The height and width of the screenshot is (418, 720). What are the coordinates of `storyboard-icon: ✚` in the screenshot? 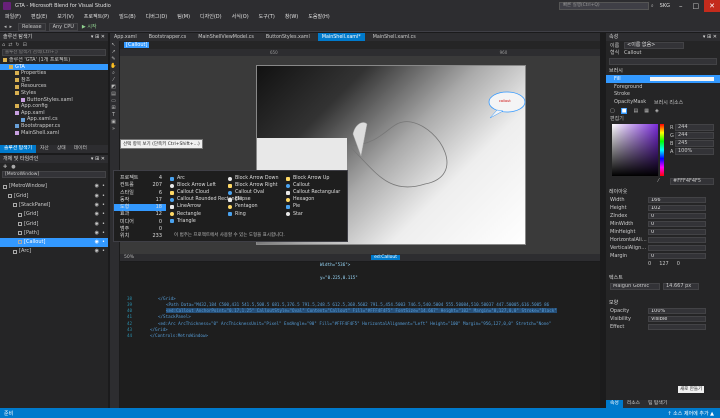 It's located at (5, 167).